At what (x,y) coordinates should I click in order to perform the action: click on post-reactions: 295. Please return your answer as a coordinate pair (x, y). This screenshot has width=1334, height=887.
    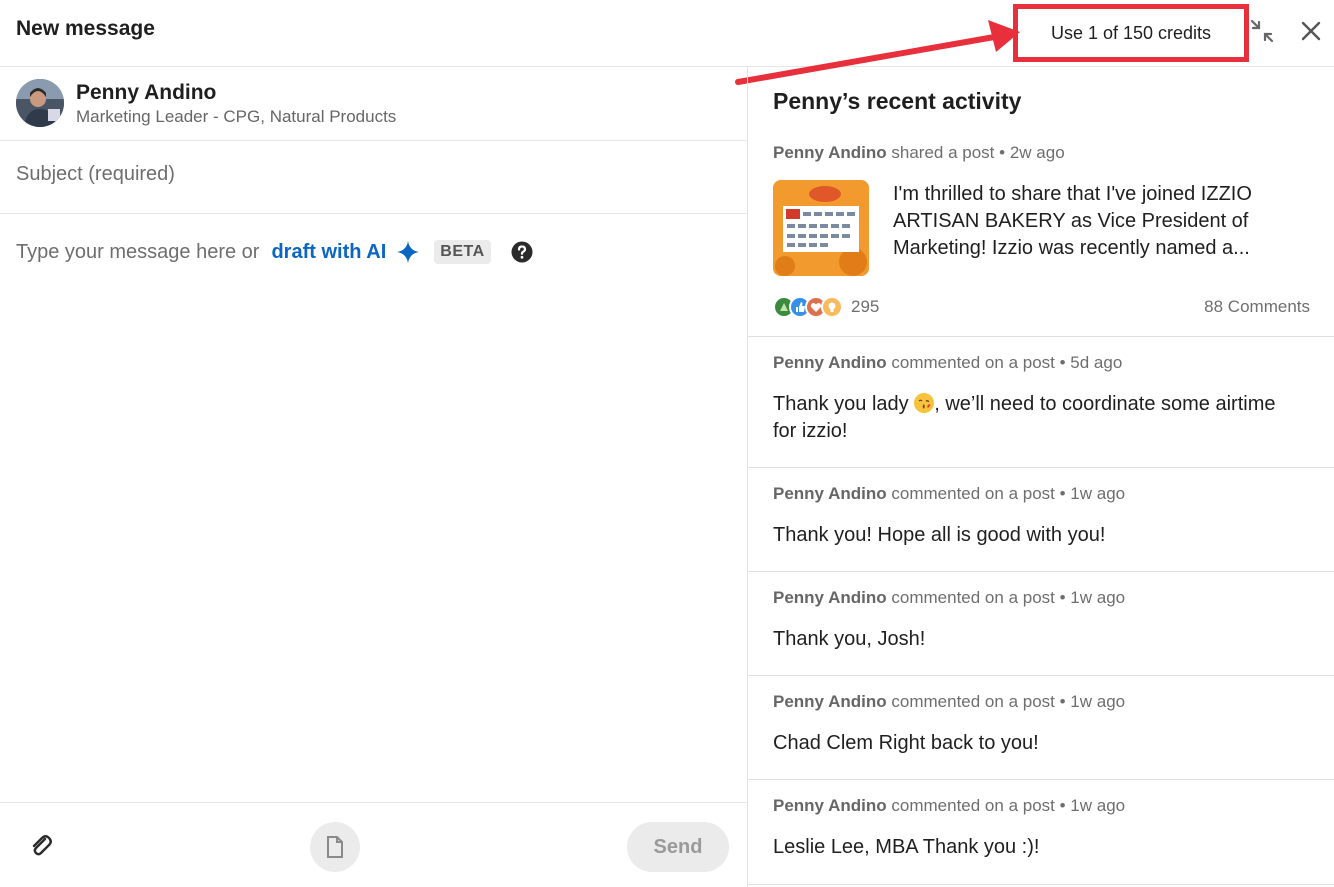
    Looking at the image, I should click on (826, 307).